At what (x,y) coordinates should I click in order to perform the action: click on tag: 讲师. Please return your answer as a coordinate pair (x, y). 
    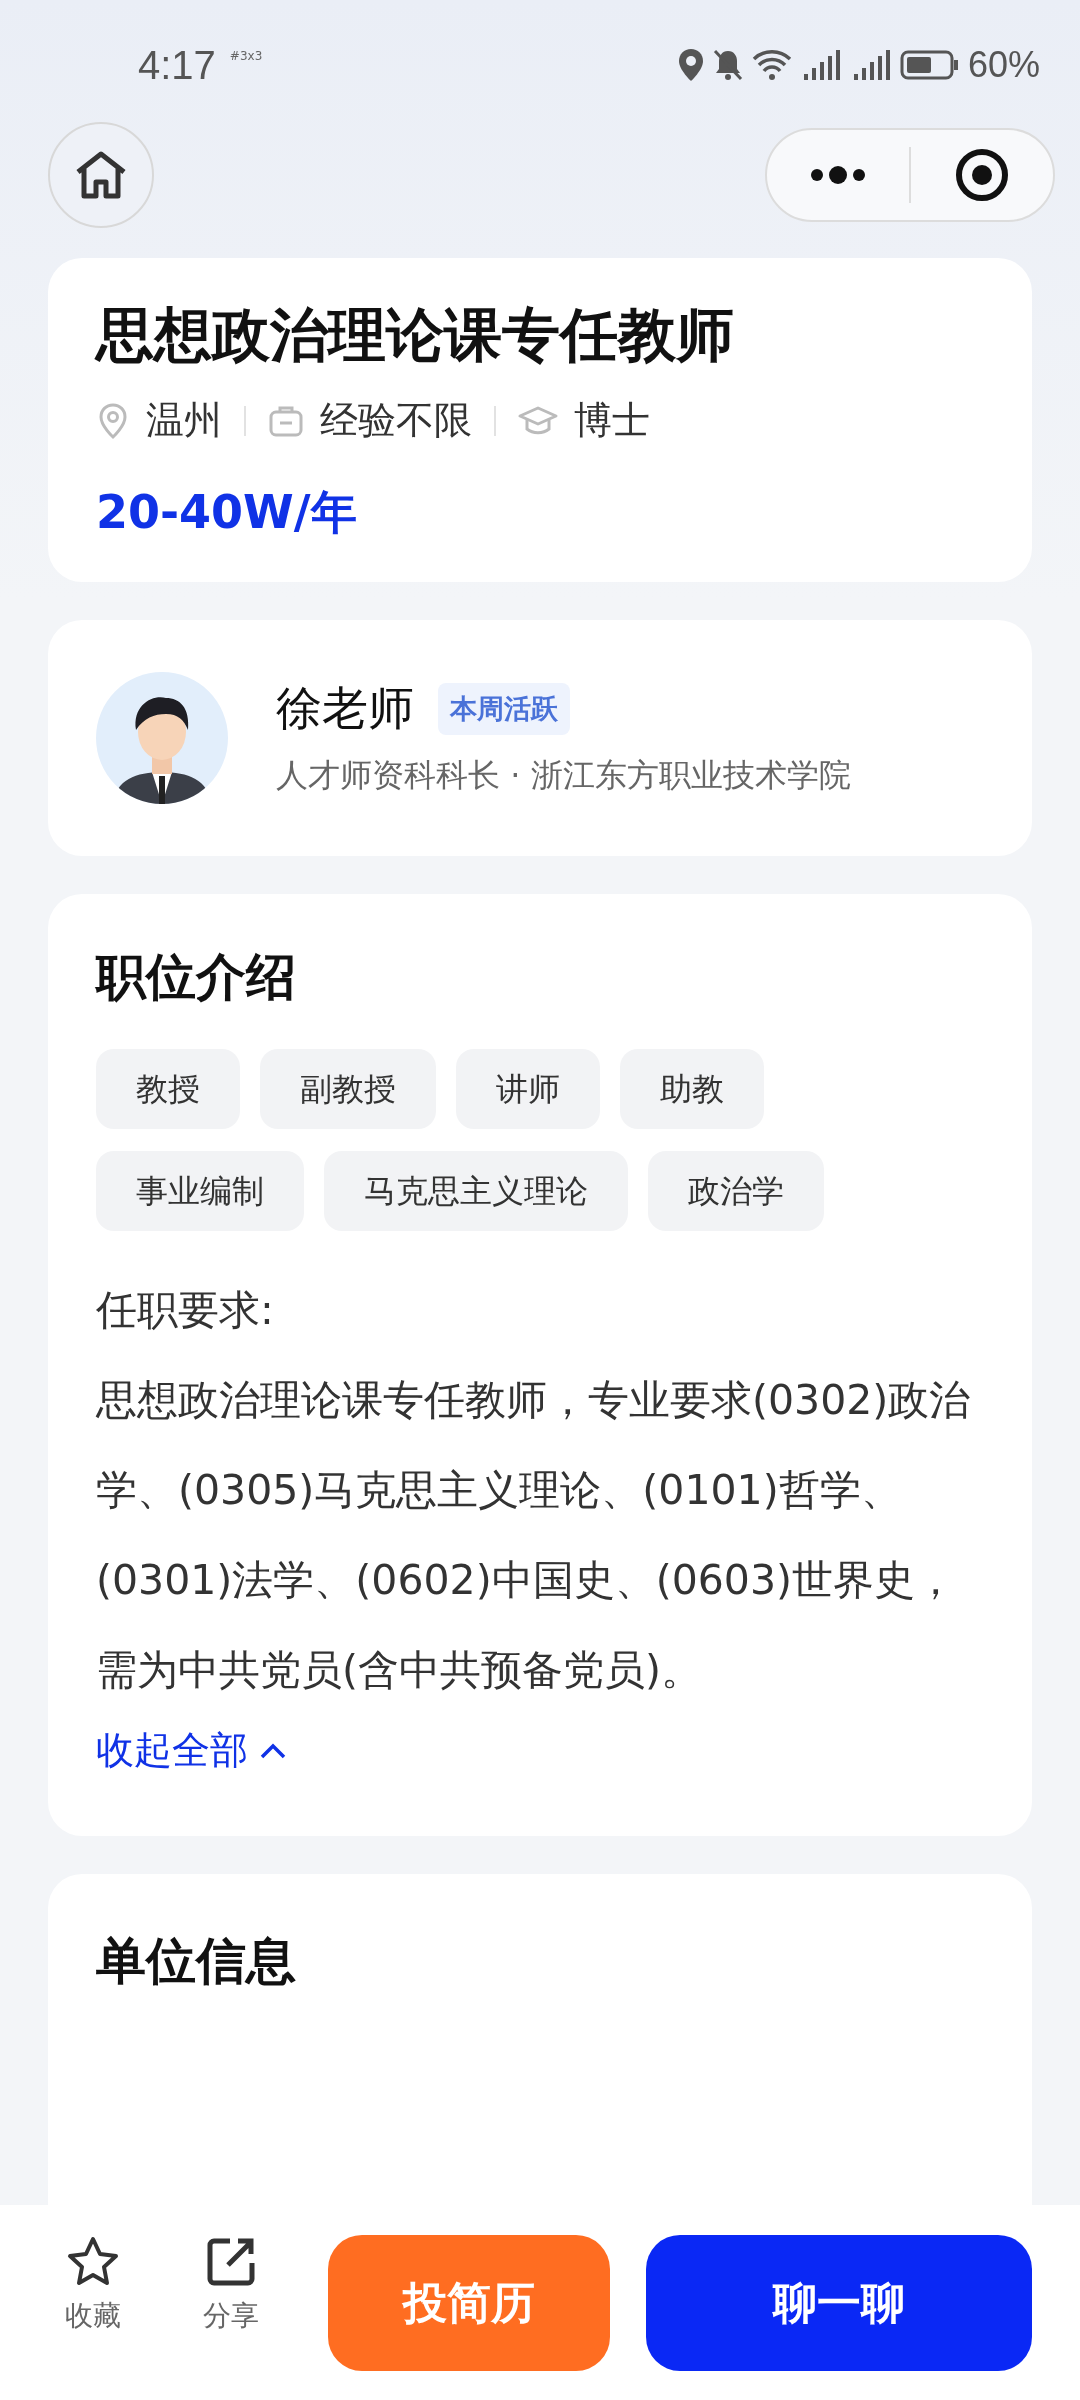
    Looking at the image, I should click on (528, 1089).